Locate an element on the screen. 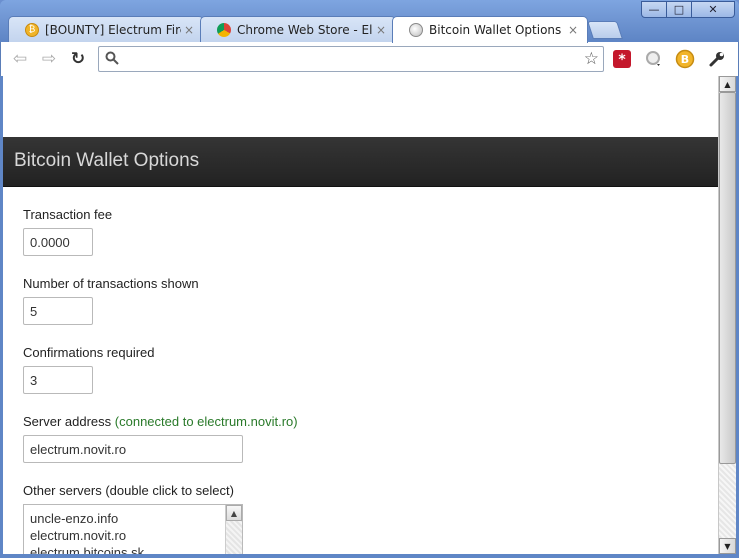 Image resolution: width=739 pixels, height=558 pixels. bookmark-star-icon: ☆ is located at coordinates (591, 59).